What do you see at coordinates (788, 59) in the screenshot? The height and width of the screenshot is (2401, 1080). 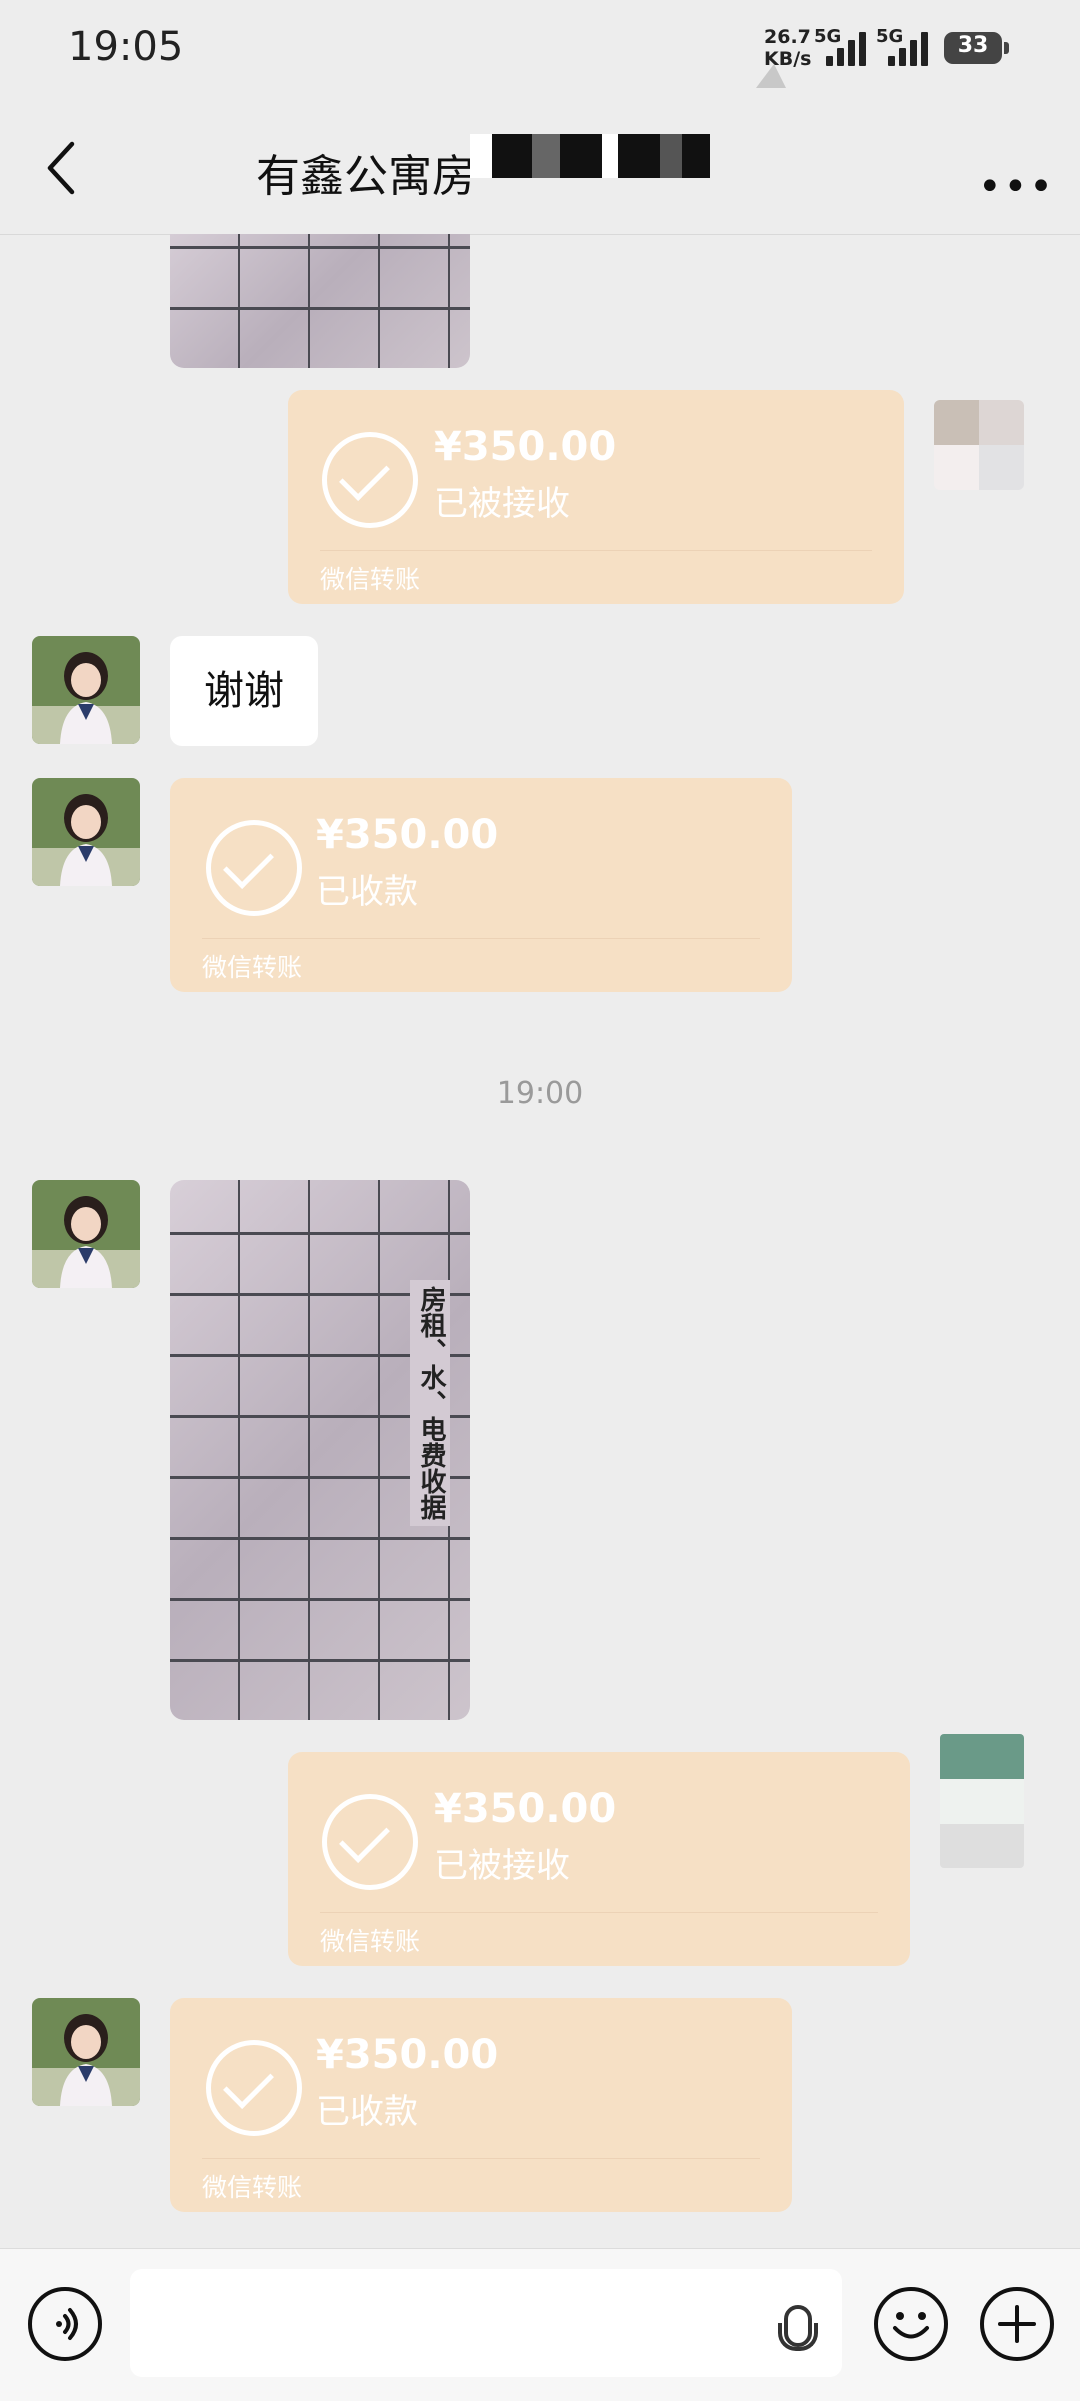 I see `network-speed-unit: KB/s` at bounding box center [788, 59].